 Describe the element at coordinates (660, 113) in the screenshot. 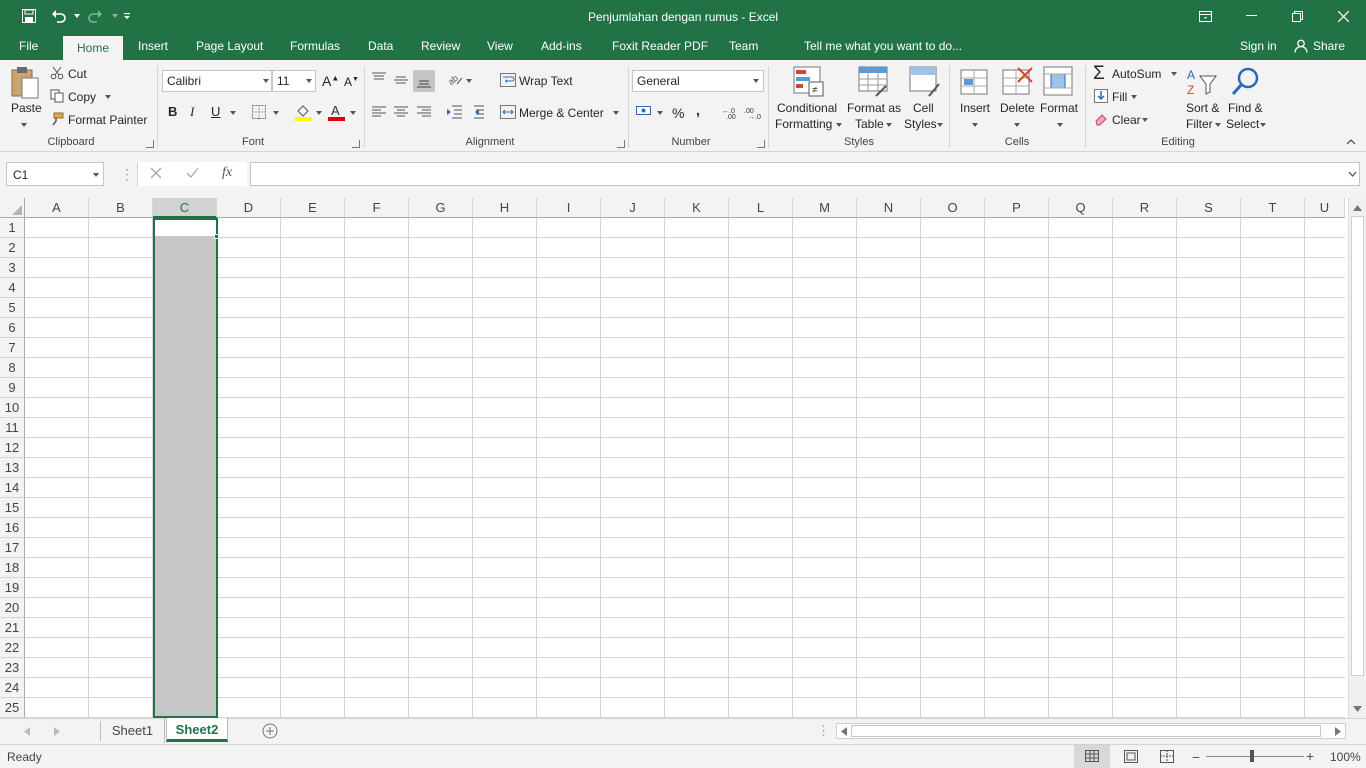

I see `accounting-dropdown-icon` at that location.